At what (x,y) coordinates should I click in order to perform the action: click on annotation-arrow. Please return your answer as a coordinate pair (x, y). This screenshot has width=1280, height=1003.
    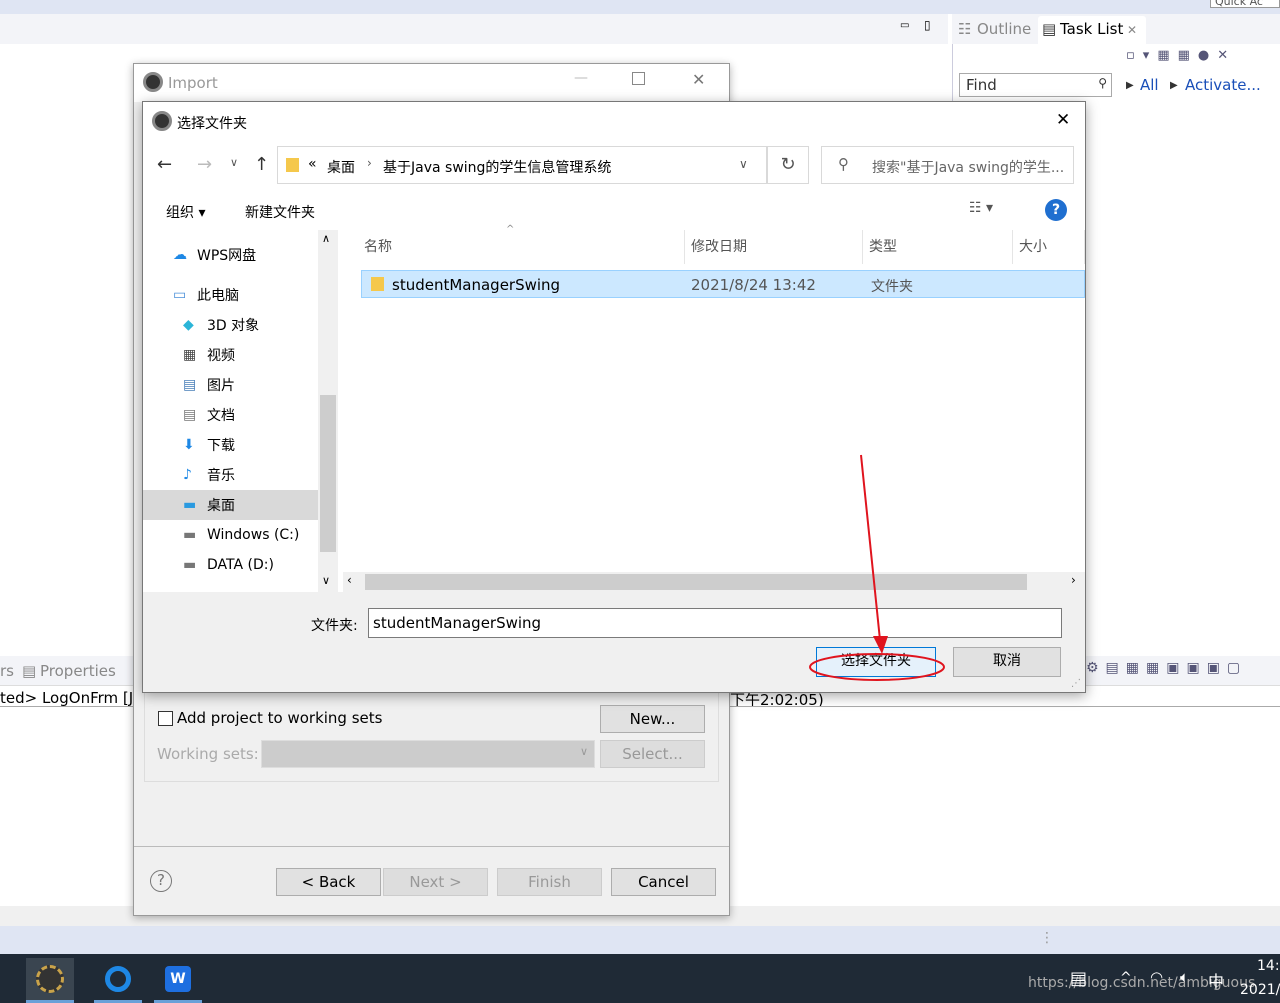
    Looking at the image, I should click on (870, 547).